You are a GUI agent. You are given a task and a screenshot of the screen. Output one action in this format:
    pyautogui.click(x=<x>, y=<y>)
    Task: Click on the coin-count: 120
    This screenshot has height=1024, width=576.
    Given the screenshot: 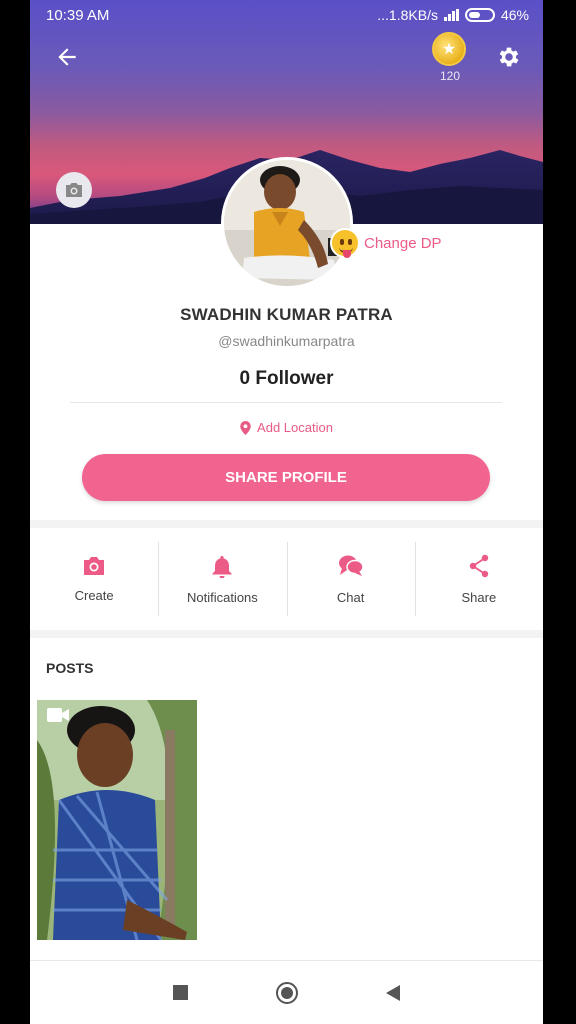 What is the action you would take?
    pyautogui.click(x=450, y=76)
    